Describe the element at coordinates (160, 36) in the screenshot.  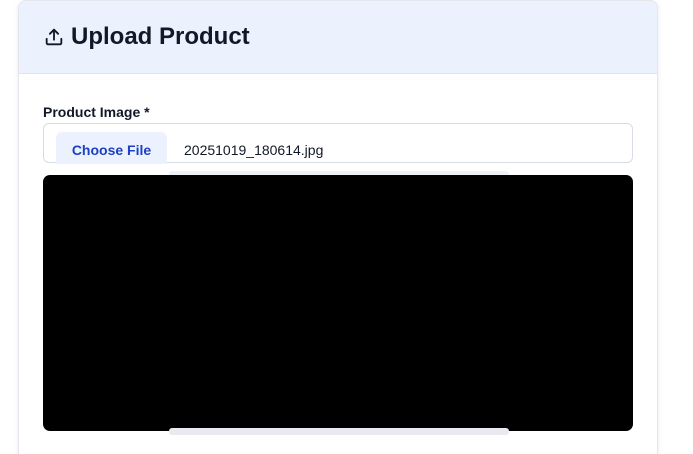
I see `page-title: Upload Product` at that location.